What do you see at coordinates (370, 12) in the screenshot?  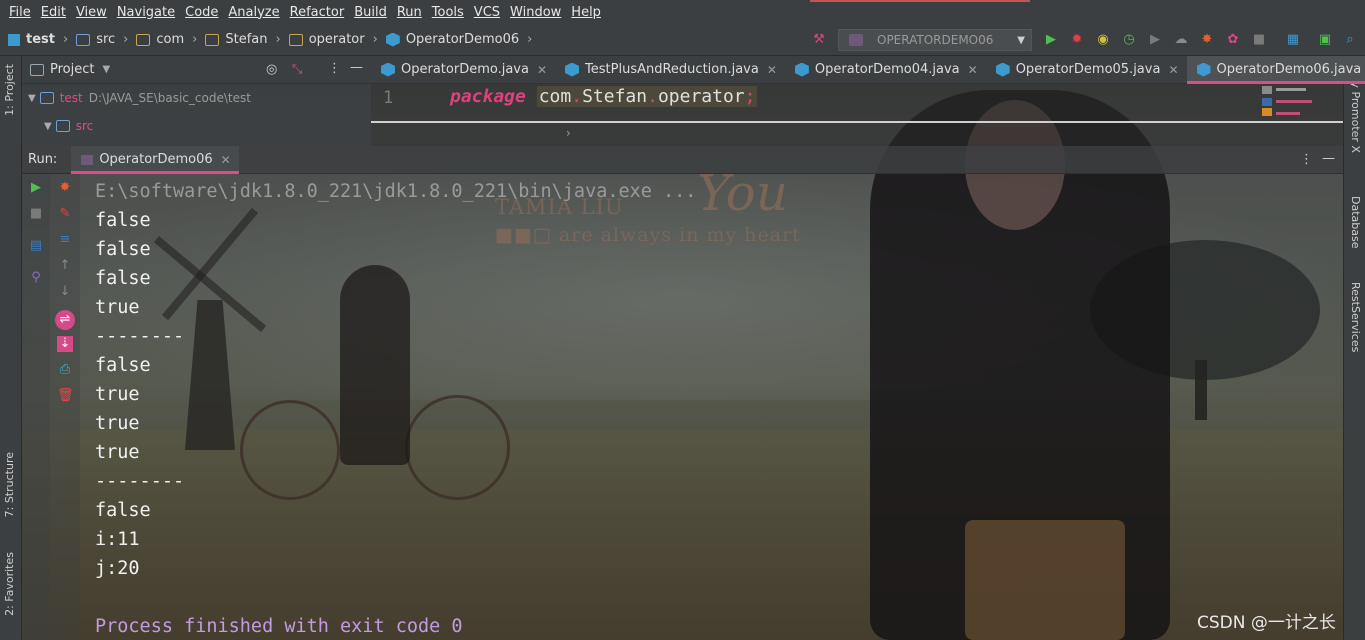 I see `menu-build: Build` at bounding box center [370, 12].